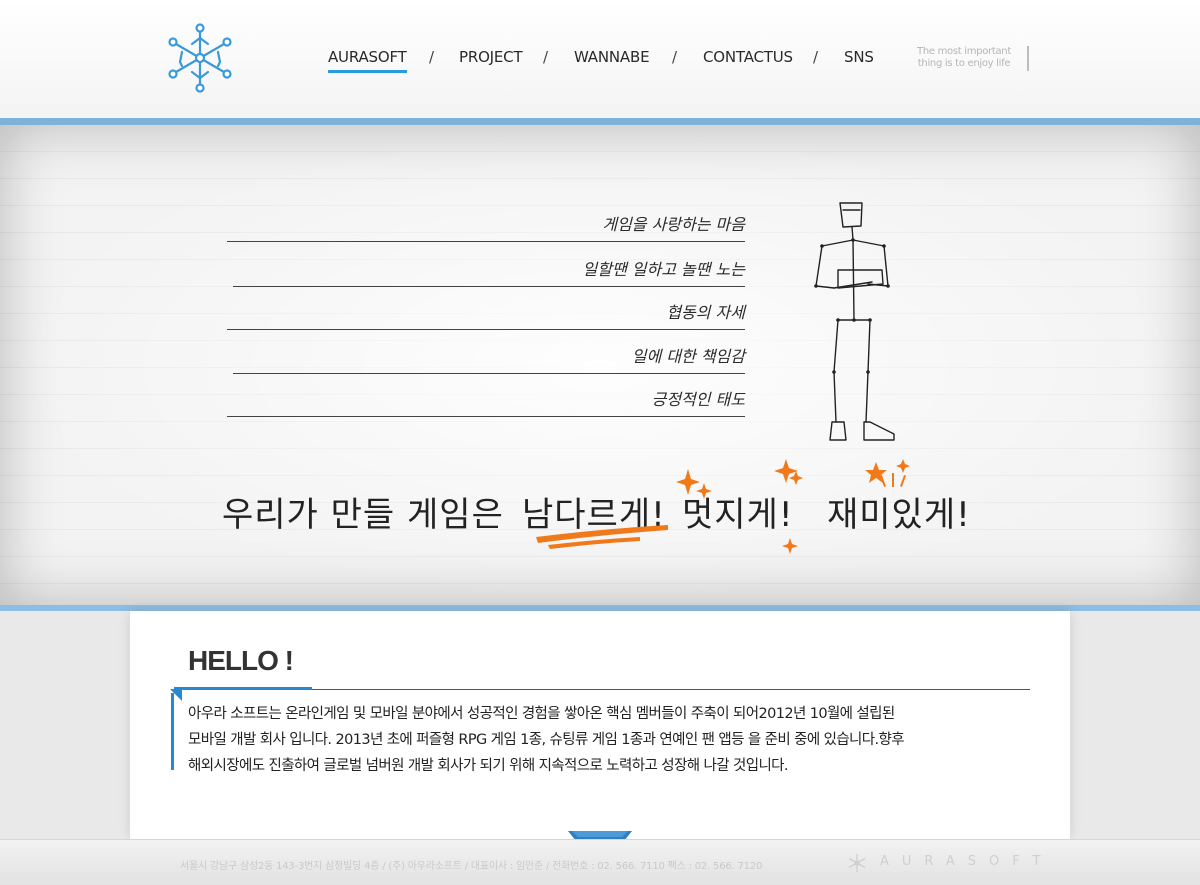 This screenshot has width=1200, height=885. What do you see at coordinates (200, 58) in the screenshot?
I see `aurasoft-logo-icon` at bounding box center [200, 58].